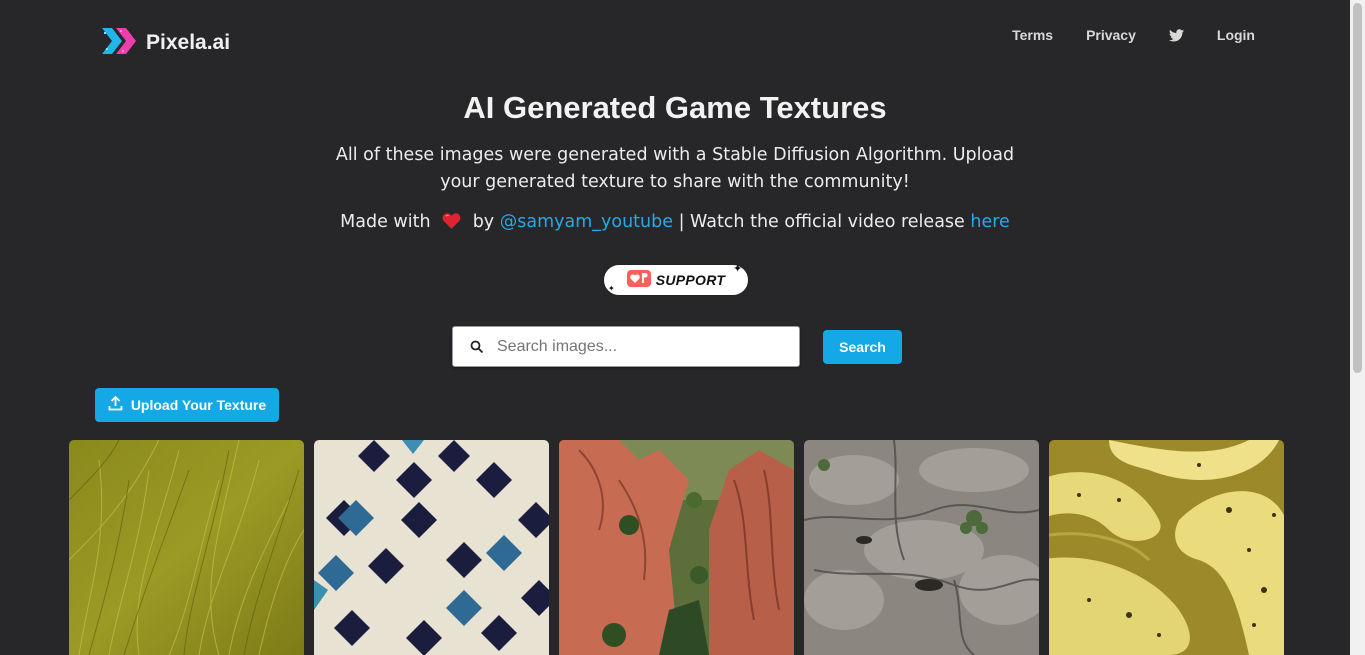 Image resolution: width=1365 pixels, height=655 pixels. What do you see at coordinates (1166, 547) in the screenshot?
I see `gallery-item-banana-texture` at bounding box center [1166, 547].